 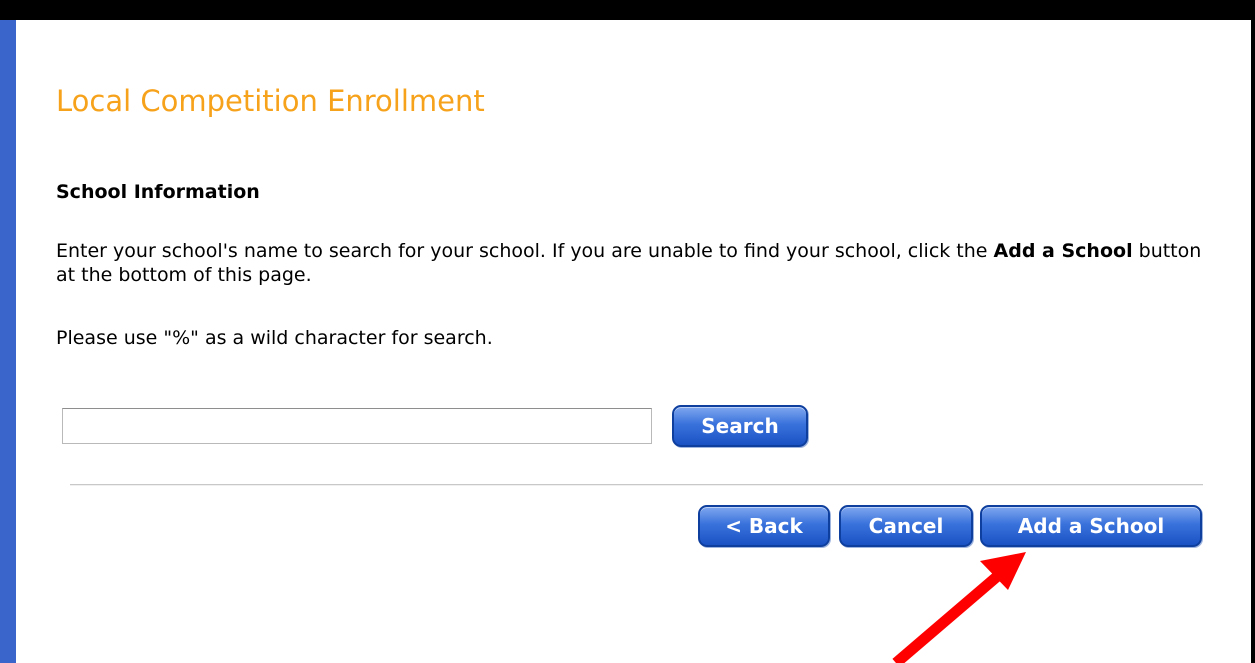 I want to click on arrow-shaft, so click(x=948, y=616).